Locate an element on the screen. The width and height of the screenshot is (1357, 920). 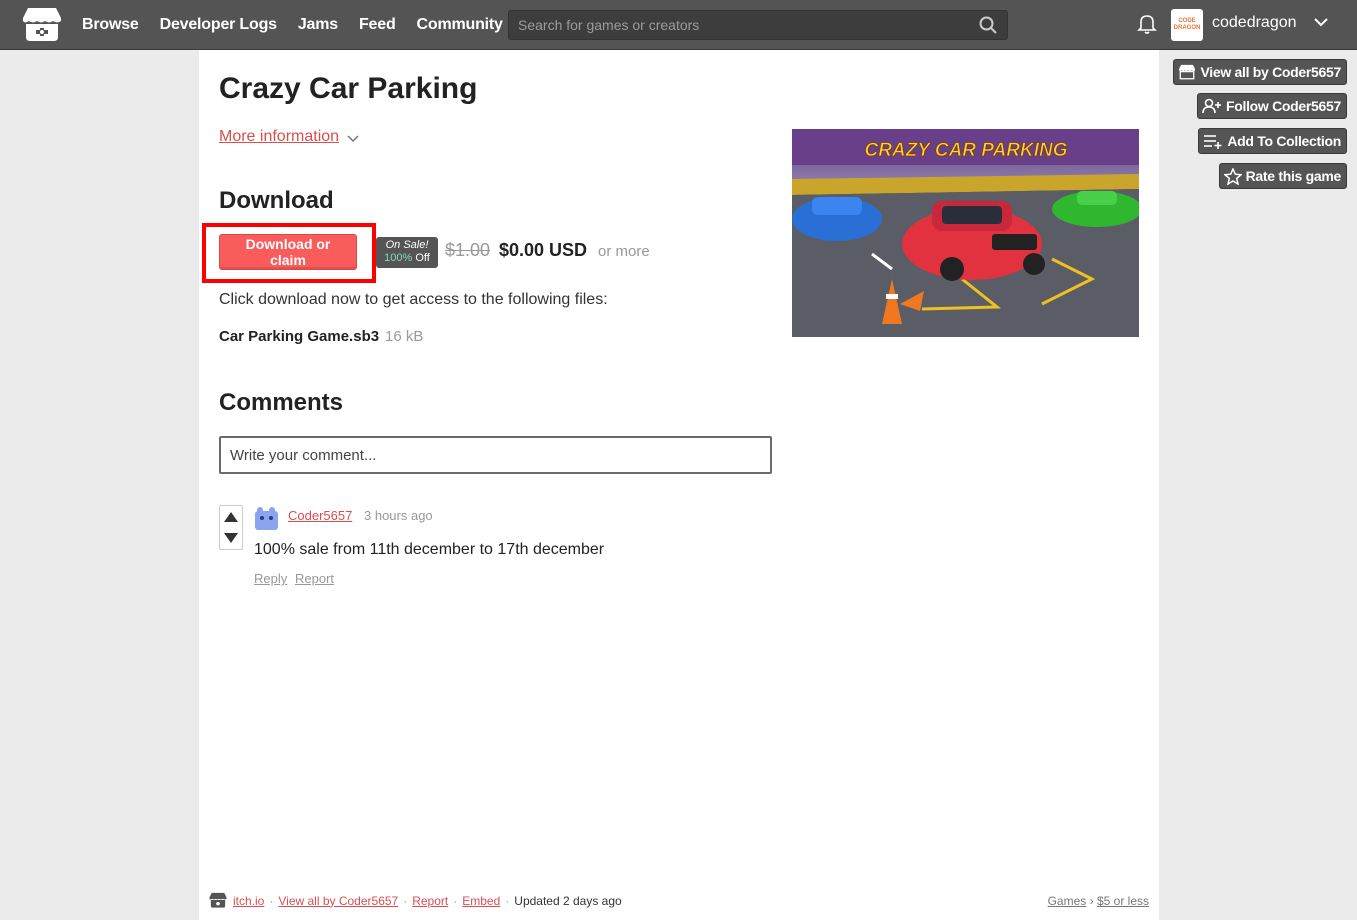
breadcrumb-games-link: Games is located at coordinates (1067, 901).